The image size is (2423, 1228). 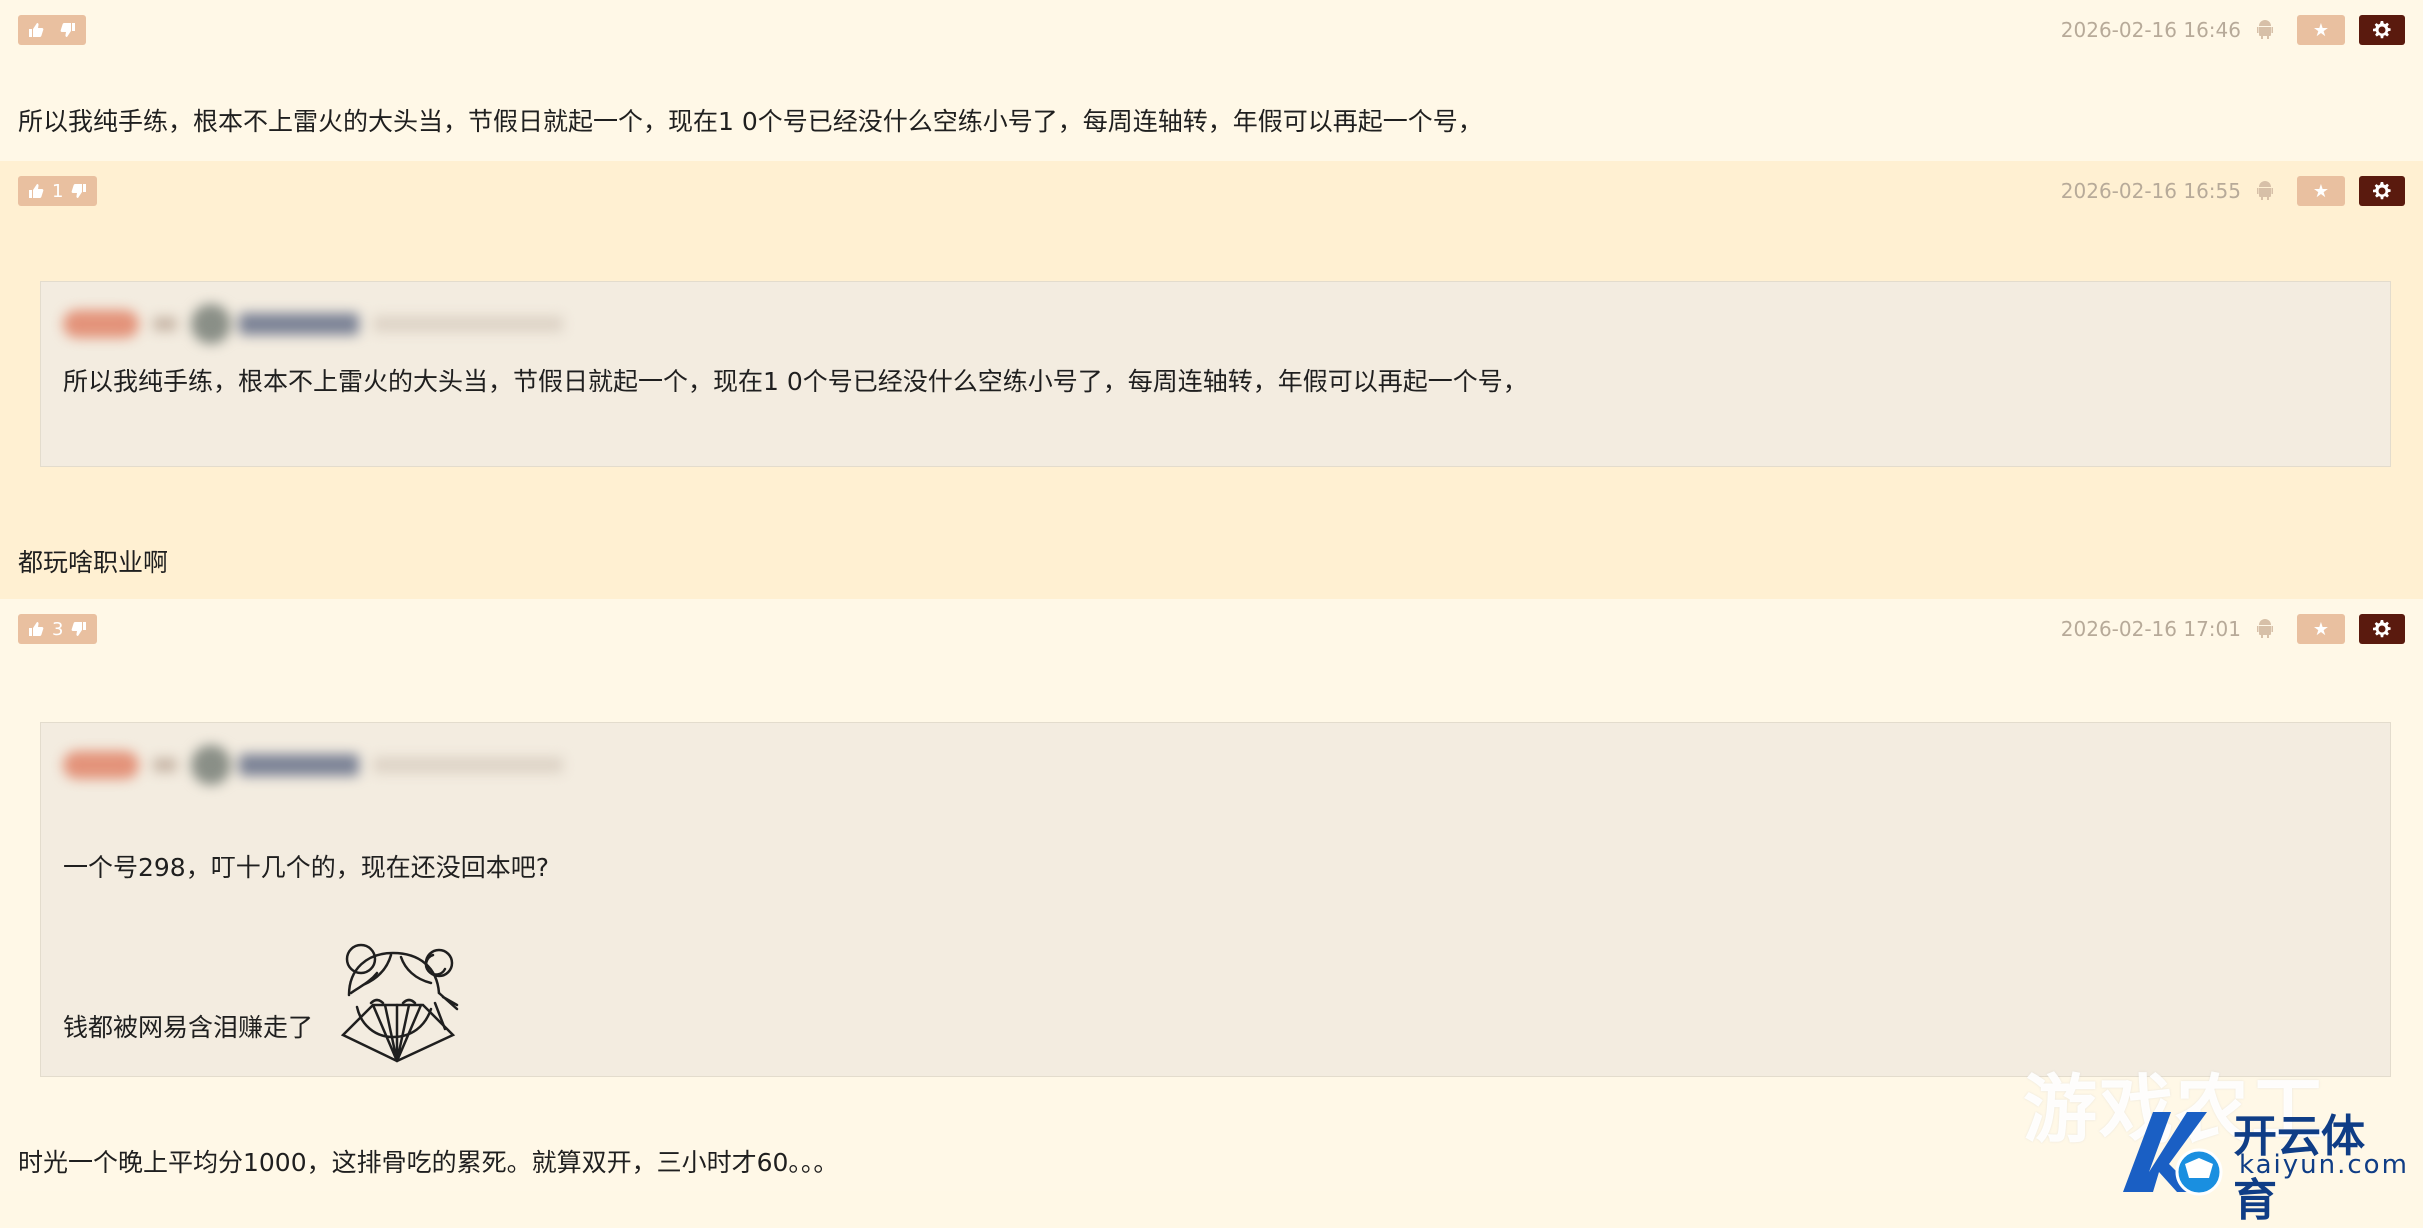 I want to click on like-count: 1, so click(x=58, y=191).